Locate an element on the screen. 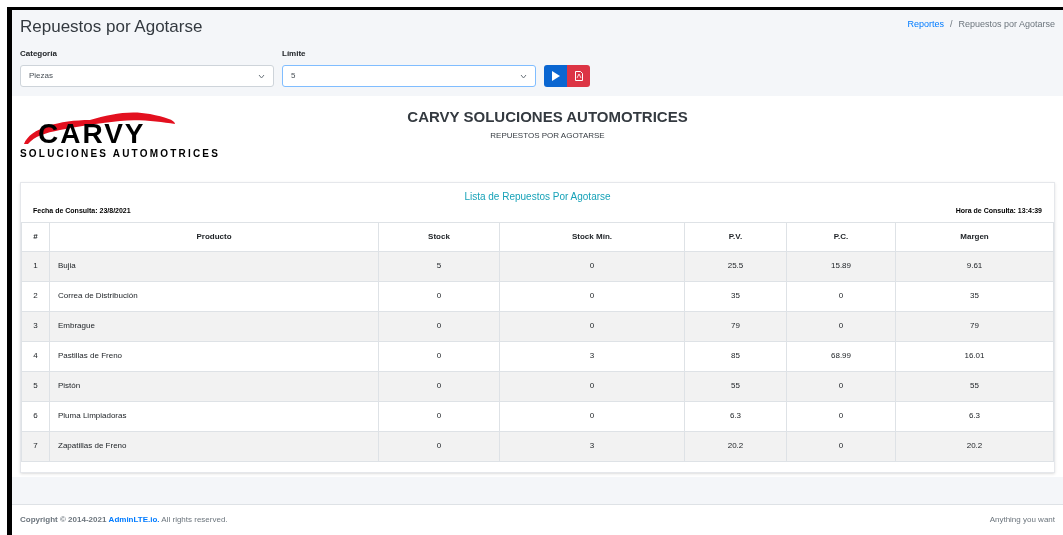 The width and height of the screenshot is (1063, 535). company-name: CARVY SOLUCIONES AUTOMOTRICES is located at coordinates (547, 117).